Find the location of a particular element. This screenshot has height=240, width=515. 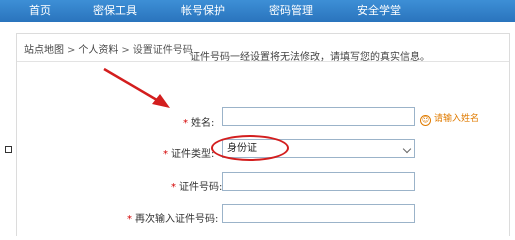

annotation-arrow is located at coordinates (136, 87).